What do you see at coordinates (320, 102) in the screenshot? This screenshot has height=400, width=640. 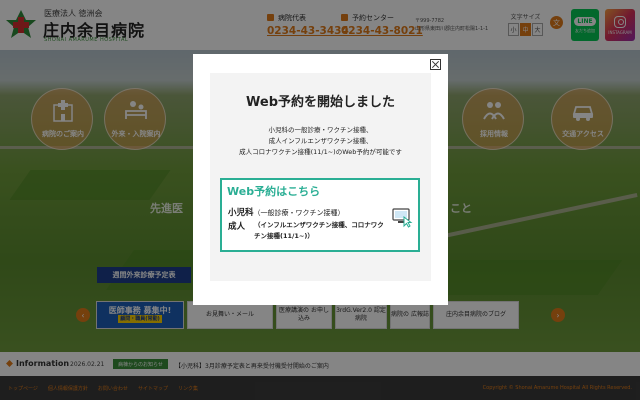 I see `modal-title: Web予約を開始しました` at bounding box center [320, 102].